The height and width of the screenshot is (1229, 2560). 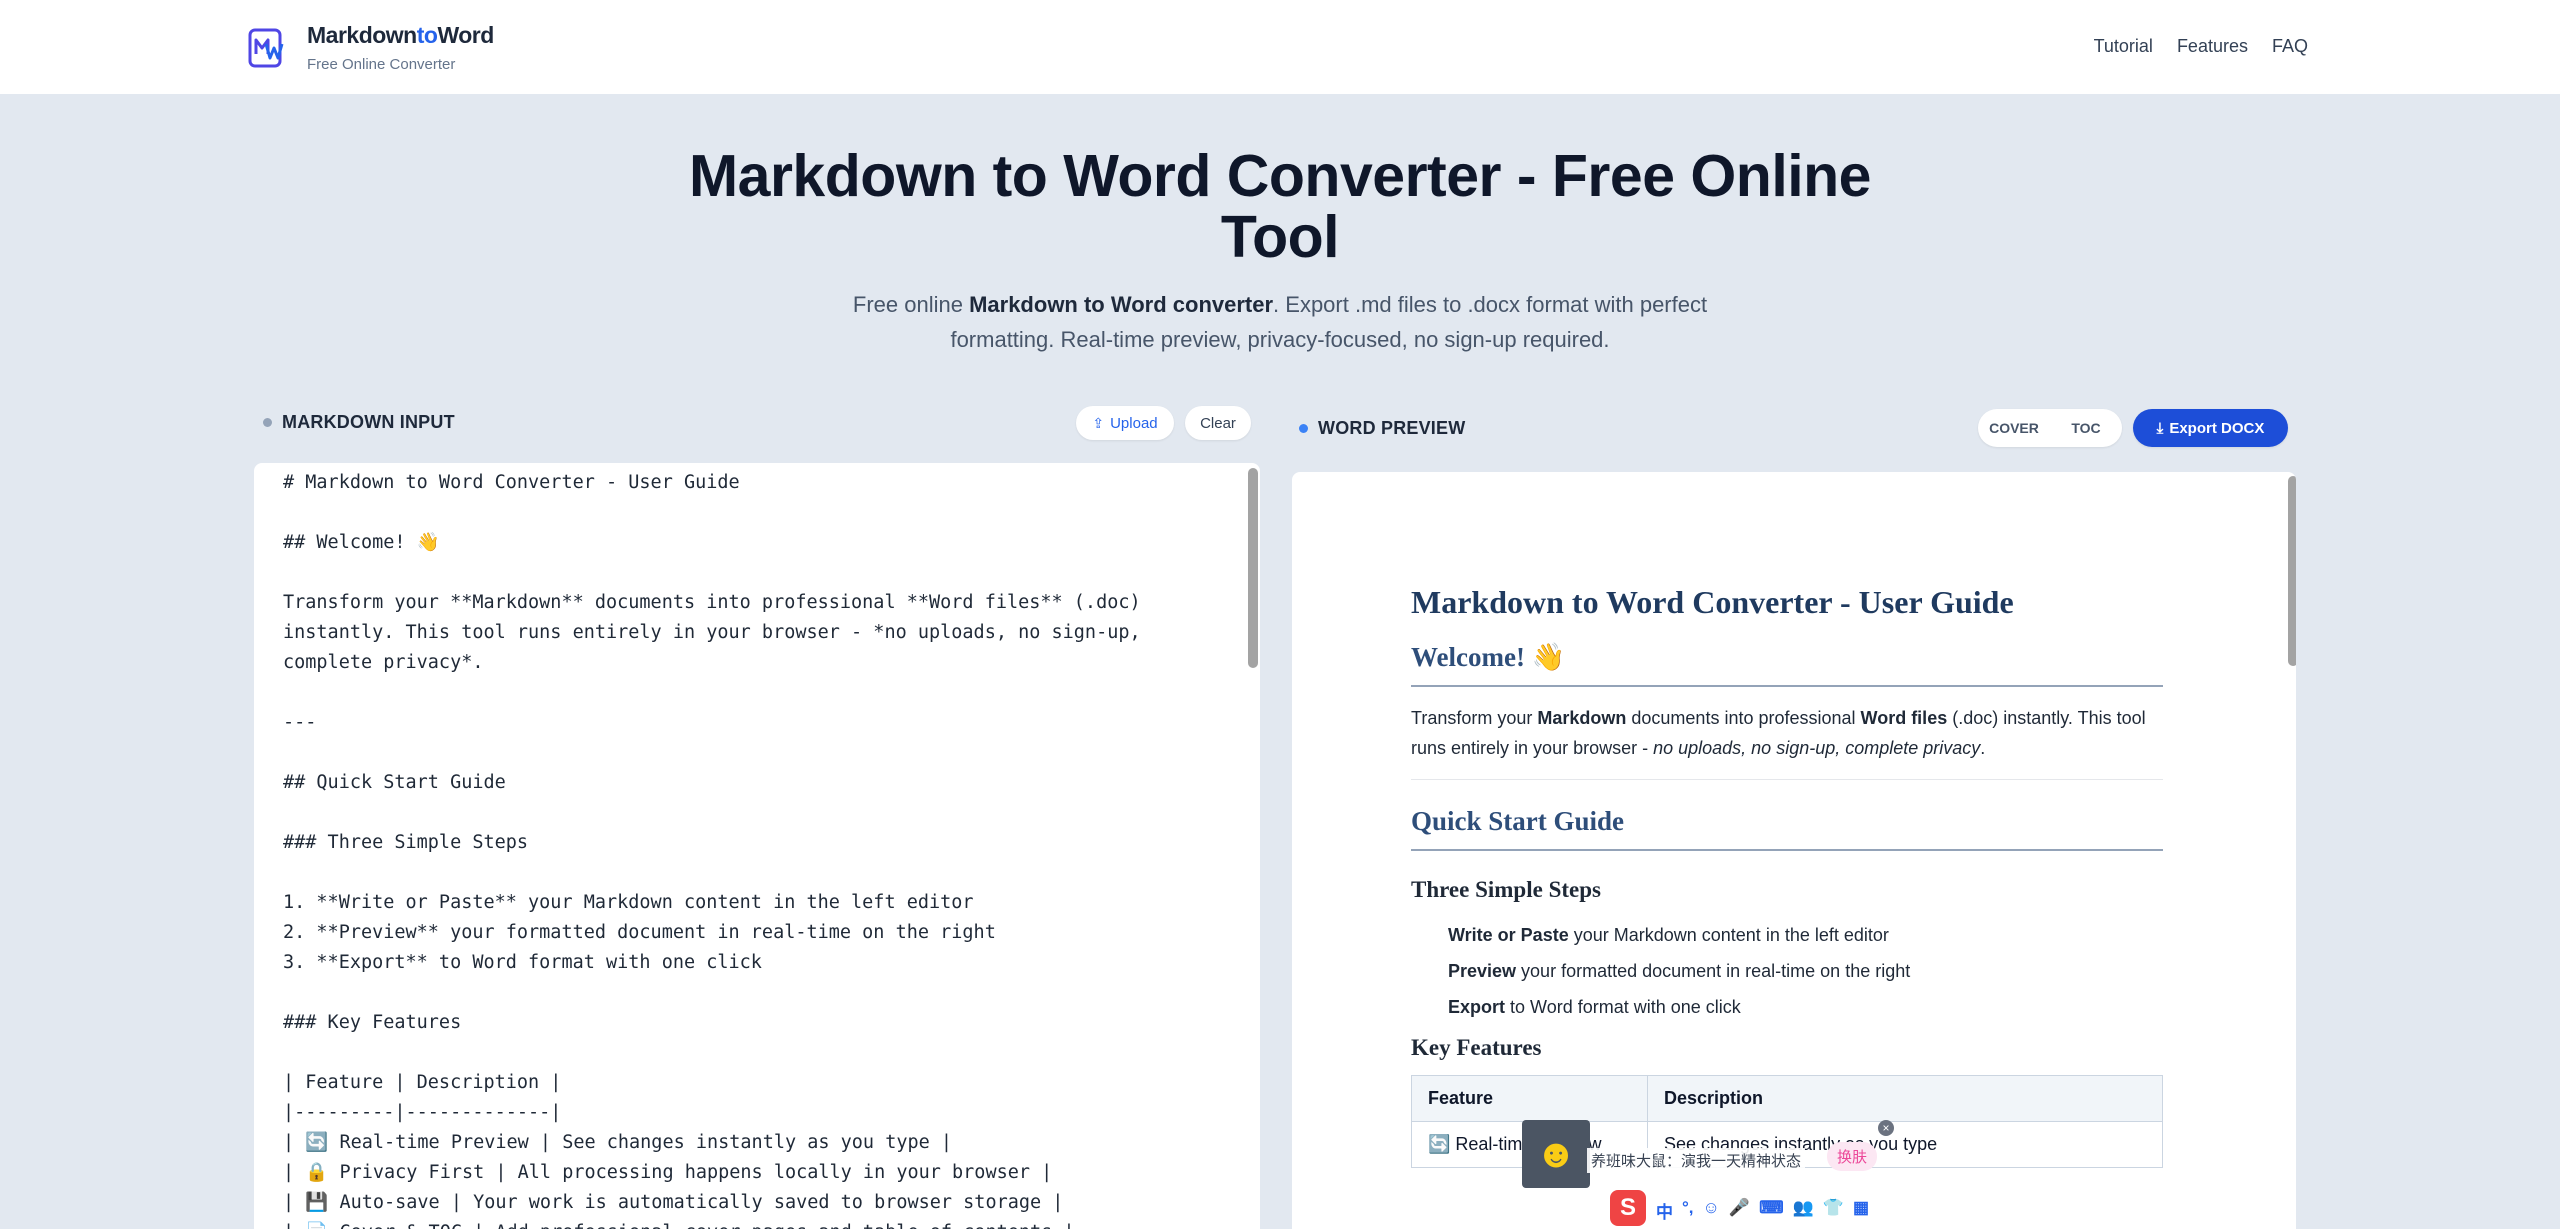 I want to click on ime-news-text: 养班味大鼠：演我一天精神状态, so click(x=1696, y=1160).